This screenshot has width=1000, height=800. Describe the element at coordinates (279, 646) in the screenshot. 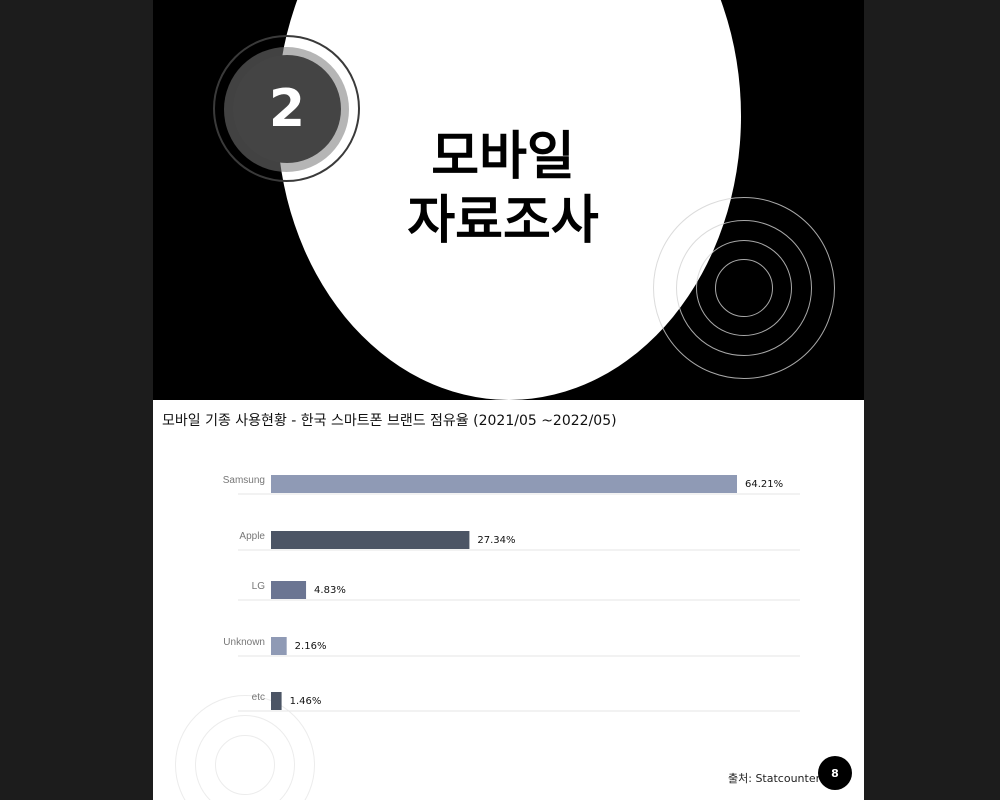

I see `bar-unknown` at that location.